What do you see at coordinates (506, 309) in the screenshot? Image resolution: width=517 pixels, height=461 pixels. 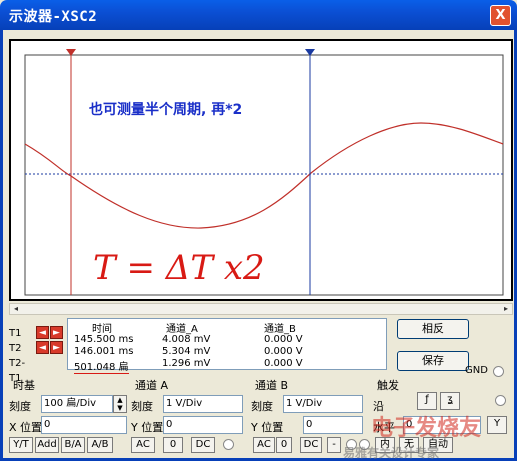 I see `scroll-right-icon: ▸` at bounding box center [506, 309].